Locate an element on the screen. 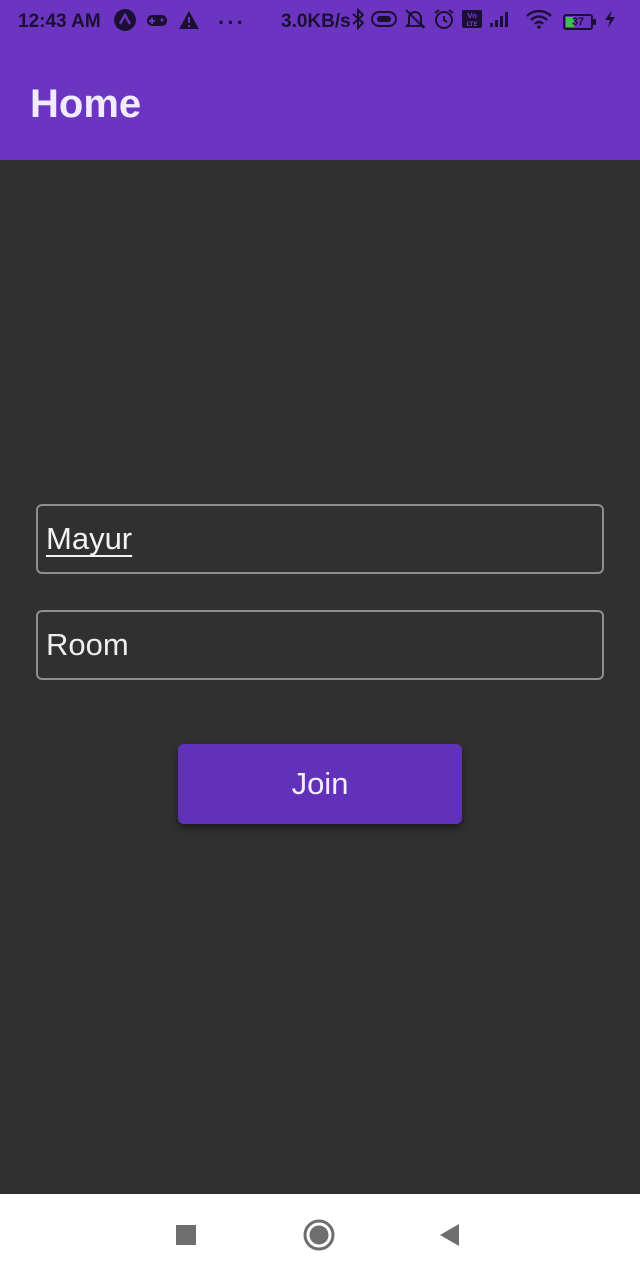 The width and height of the screenshot is (640, 1280). signal-icon is located at coordinates (500, 22).